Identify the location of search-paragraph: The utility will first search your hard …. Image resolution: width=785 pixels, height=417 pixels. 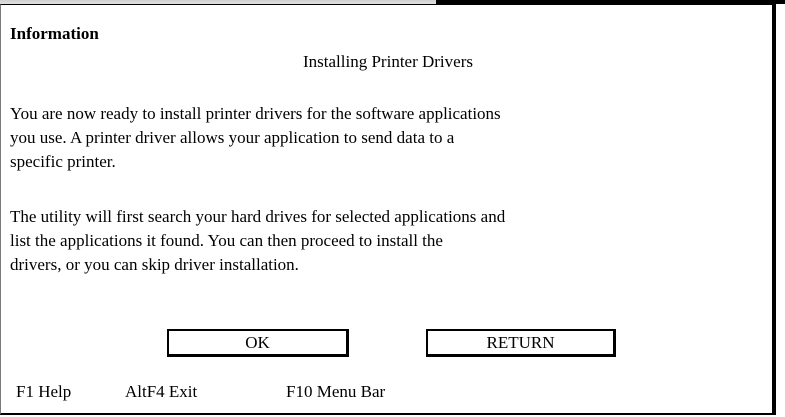
(258, 240).